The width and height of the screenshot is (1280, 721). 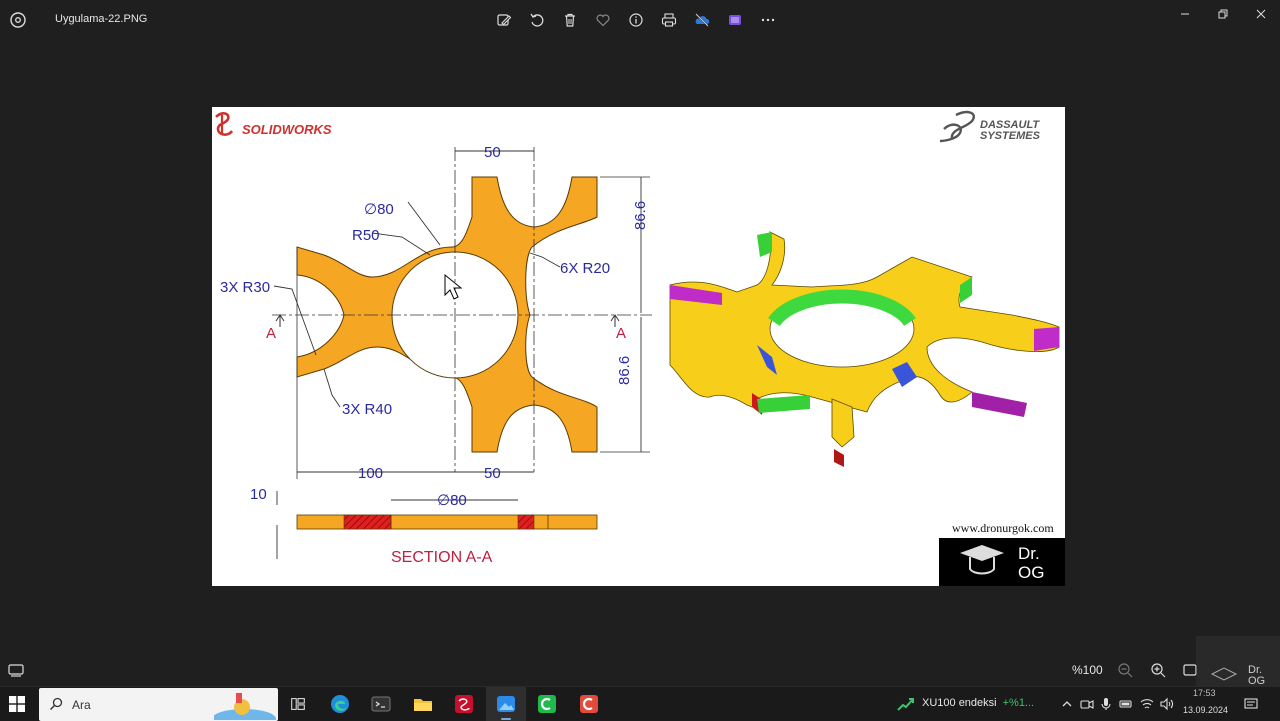 What do you see at coordinates (957, 126) in the screenshot?
I see `dassault-logo` at bounding box center [957, 126].